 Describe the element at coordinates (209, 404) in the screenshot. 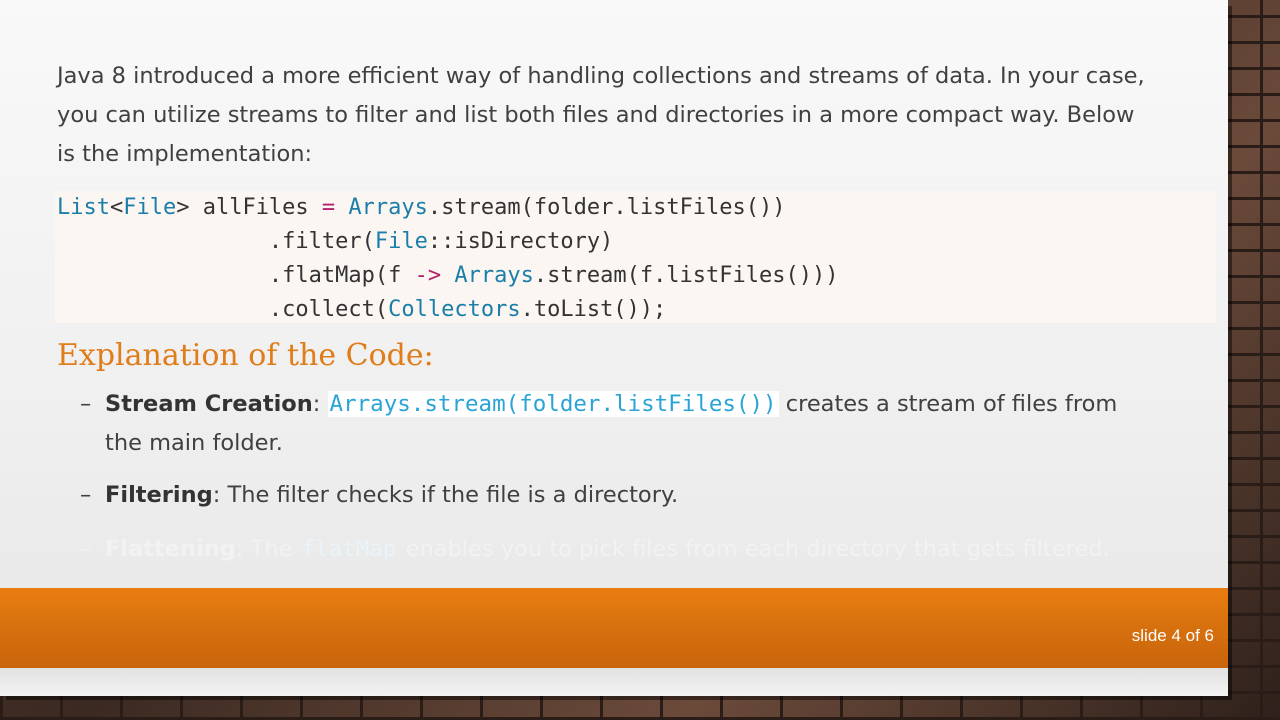

I see `bullet-title: Stream Creation` at that location.